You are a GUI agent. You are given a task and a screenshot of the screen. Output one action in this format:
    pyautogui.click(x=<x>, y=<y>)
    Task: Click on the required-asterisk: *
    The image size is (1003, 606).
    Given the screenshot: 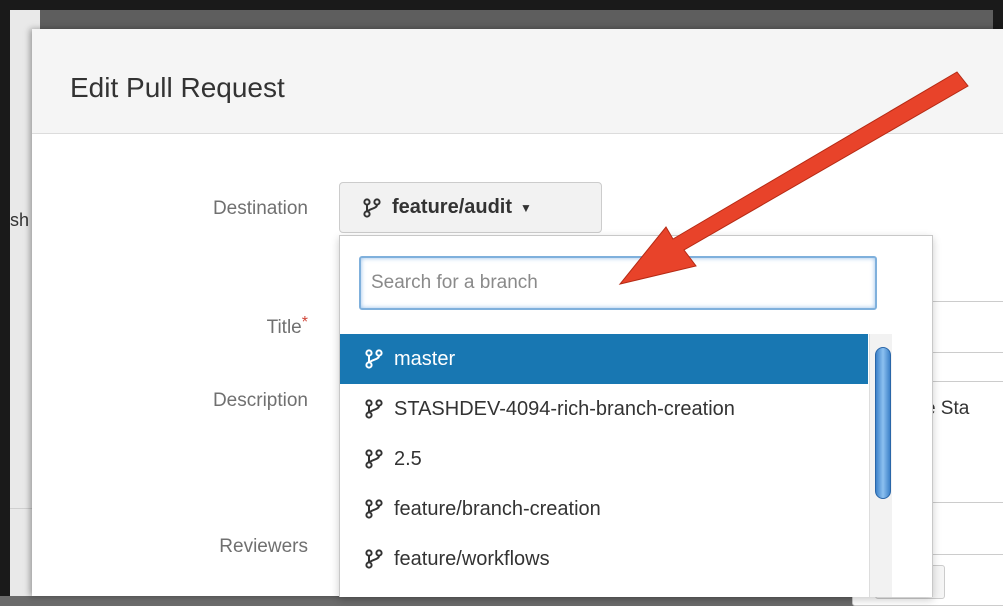 What is the action you would take?
    pyautogui.click(x=304, y=322)
    